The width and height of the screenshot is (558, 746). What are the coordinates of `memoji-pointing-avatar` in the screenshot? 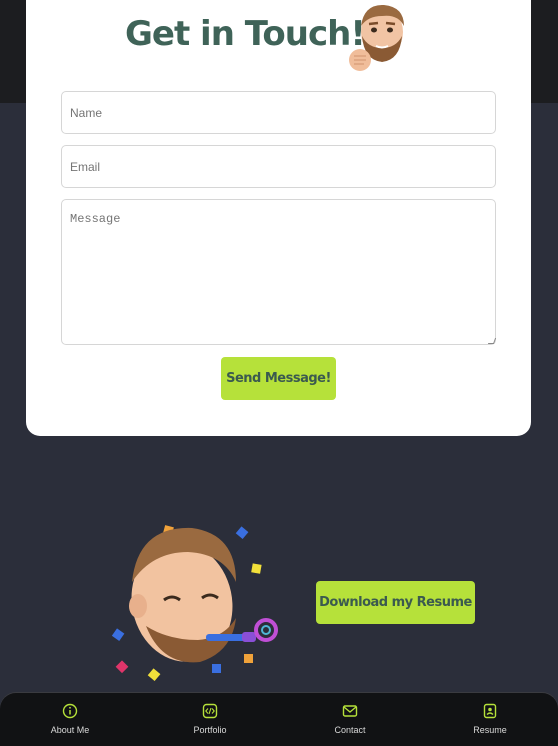 It's located at (376, 40).